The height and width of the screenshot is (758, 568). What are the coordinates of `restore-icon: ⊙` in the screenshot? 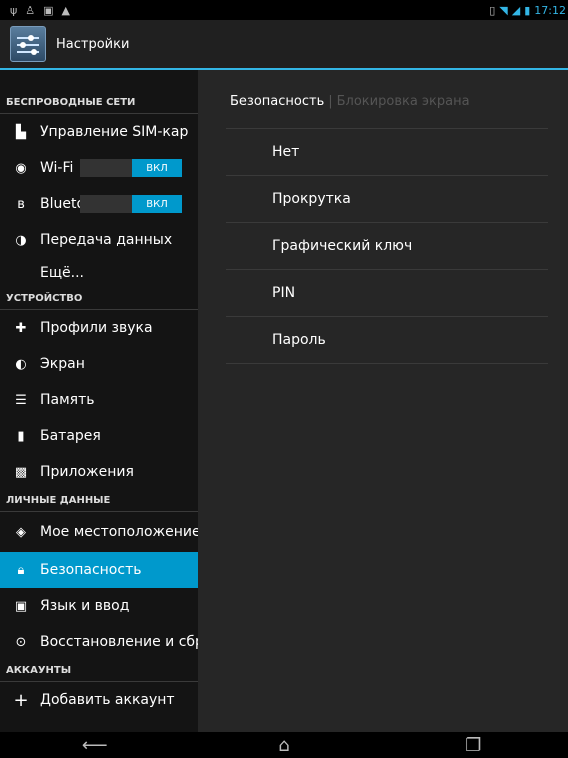 It's located at (21, 642).